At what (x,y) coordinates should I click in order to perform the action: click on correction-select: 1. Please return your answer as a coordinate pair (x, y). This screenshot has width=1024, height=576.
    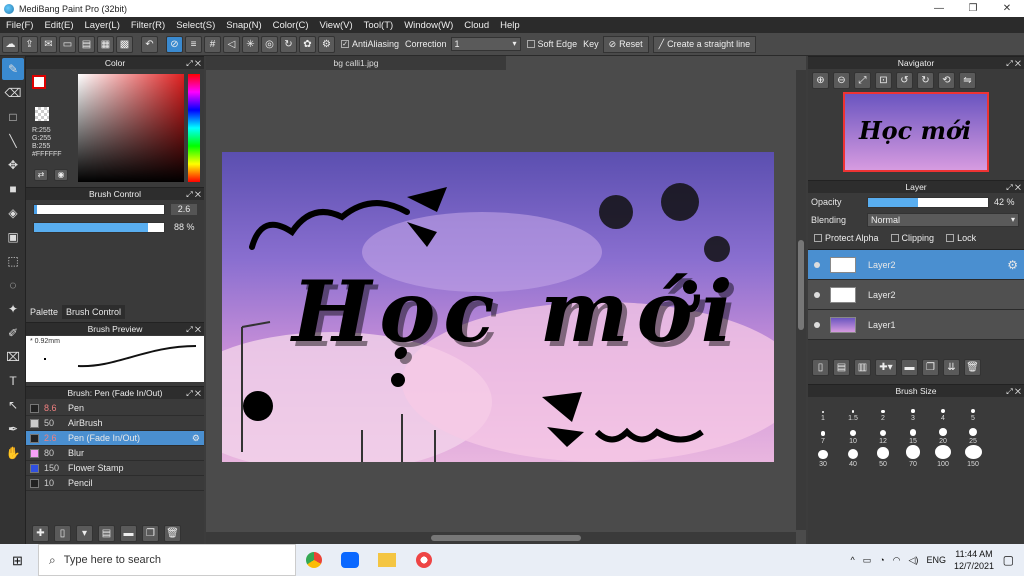
    Looking at the image, I should click on (485, 44).